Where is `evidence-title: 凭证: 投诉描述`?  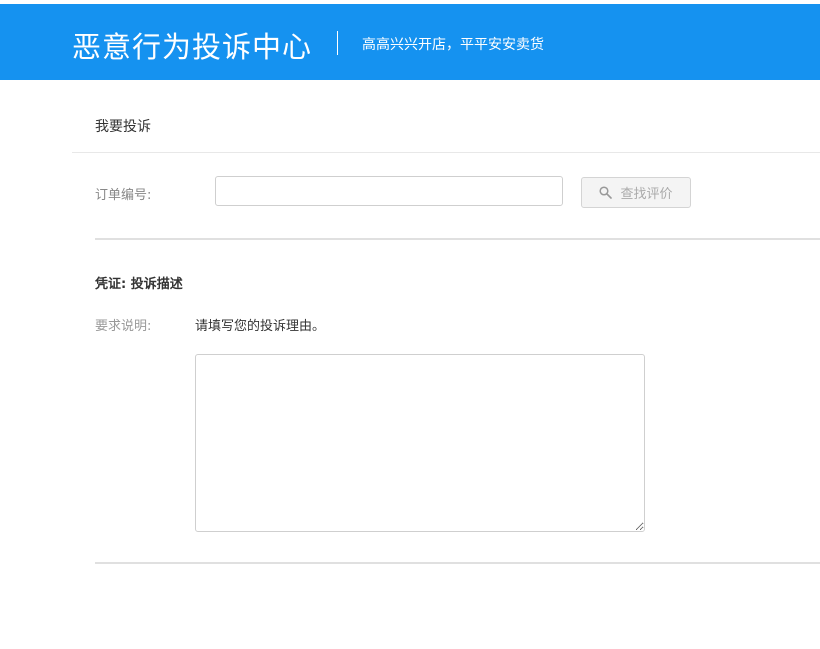 evidence-title: 凭证: 投诉描述 is located at coordinates (139, 284).